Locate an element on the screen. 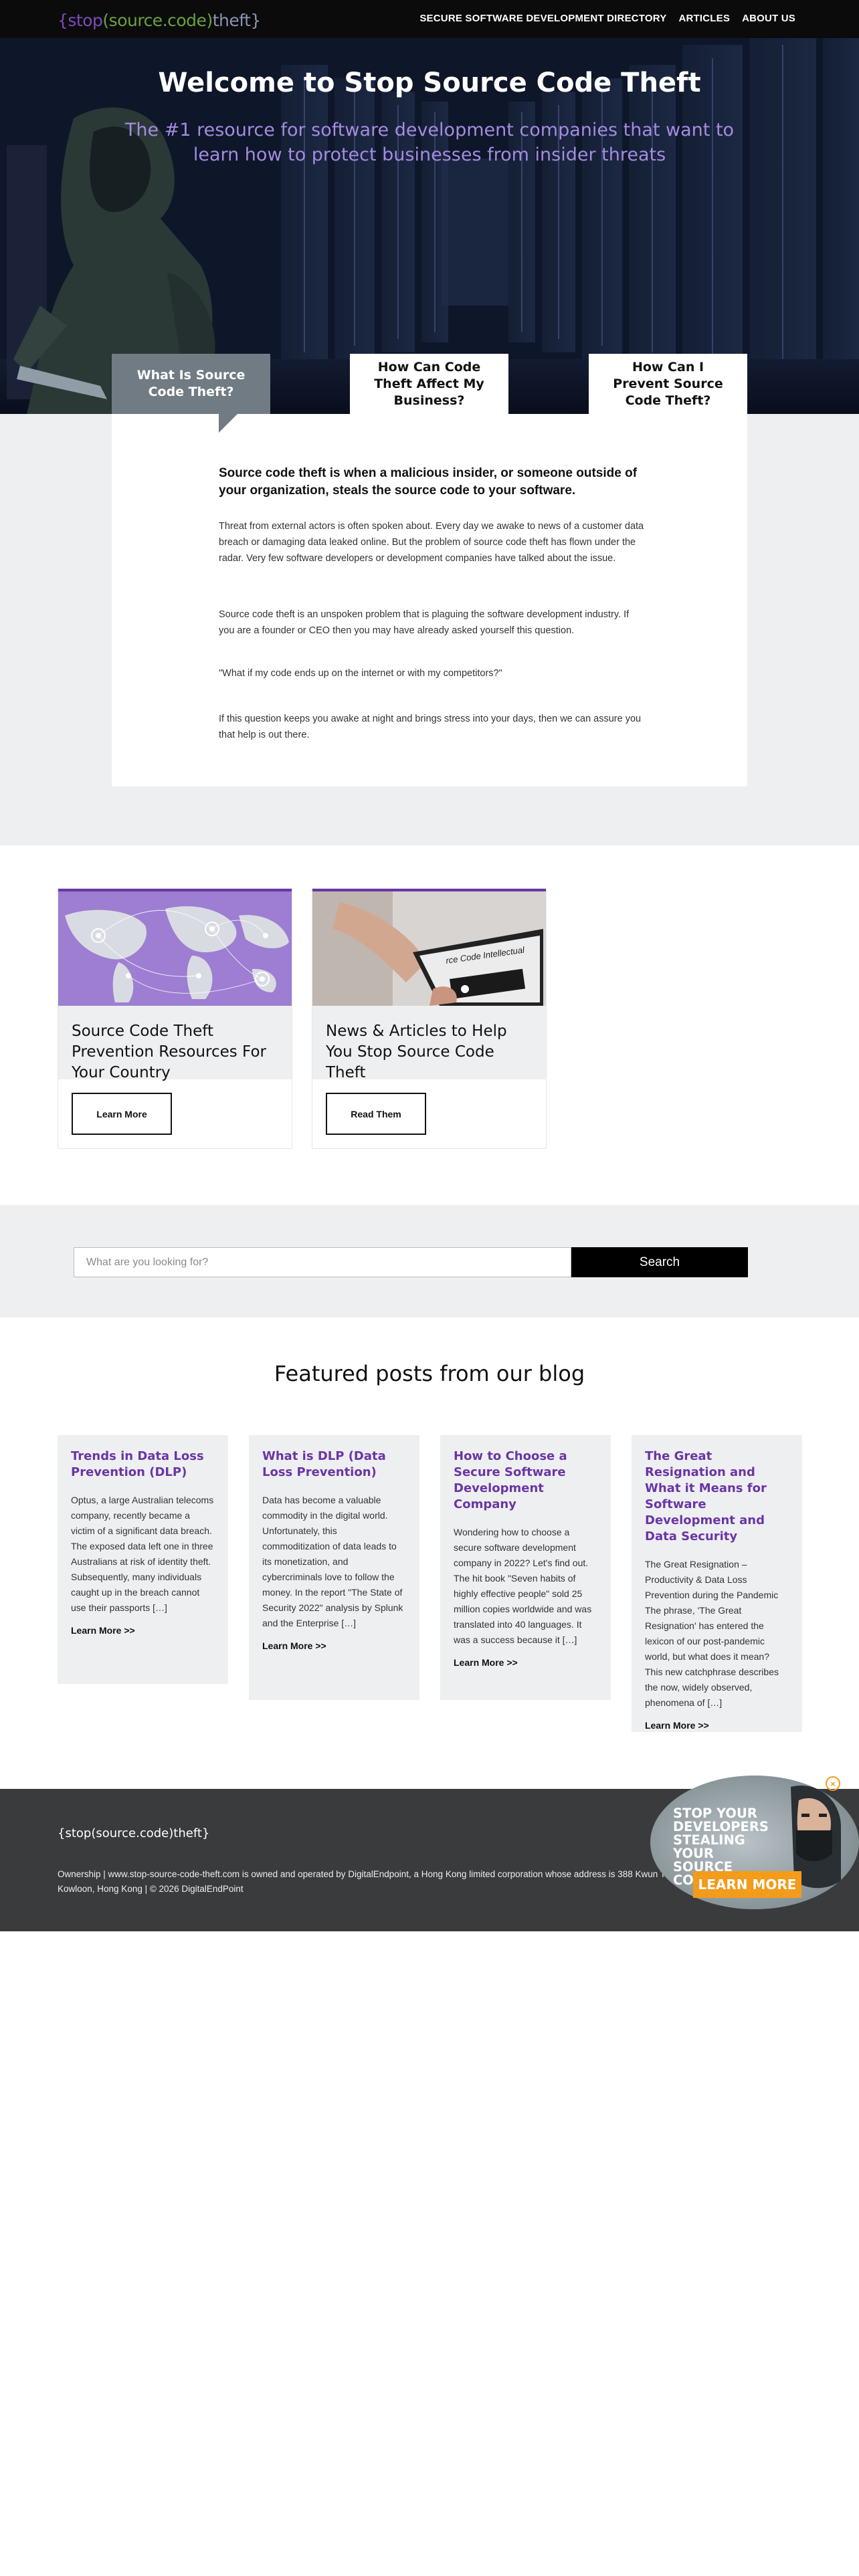  close-icon: × is located at coordinates (833, 1783).